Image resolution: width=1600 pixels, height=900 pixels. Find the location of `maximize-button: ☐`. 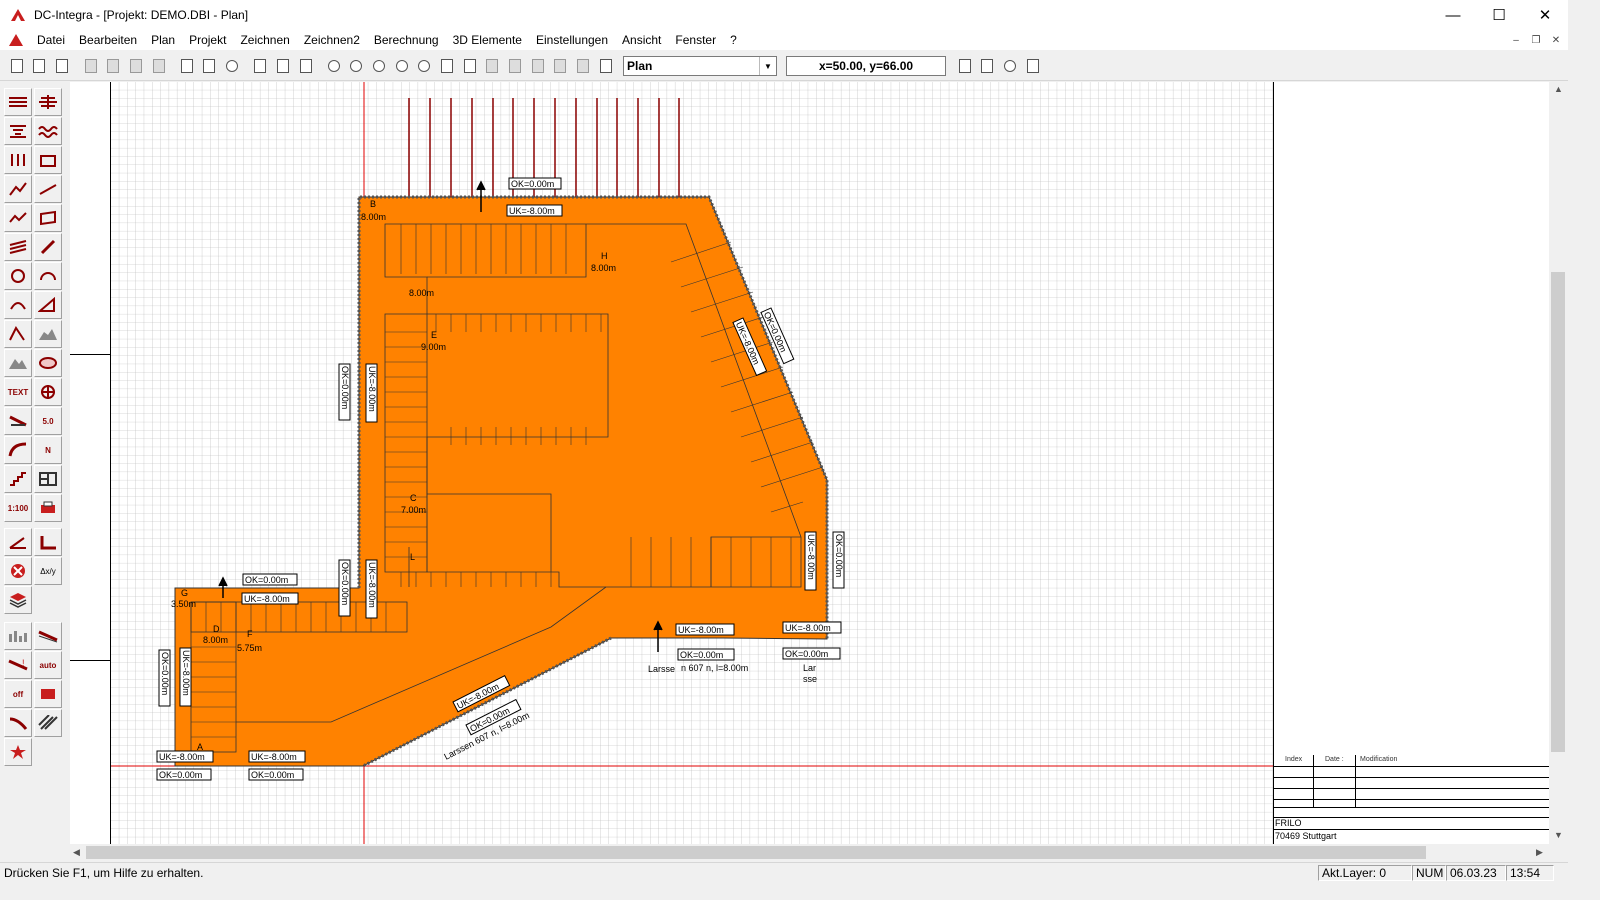

maximize-button: ☐ is located at coordinates (1499, 15).